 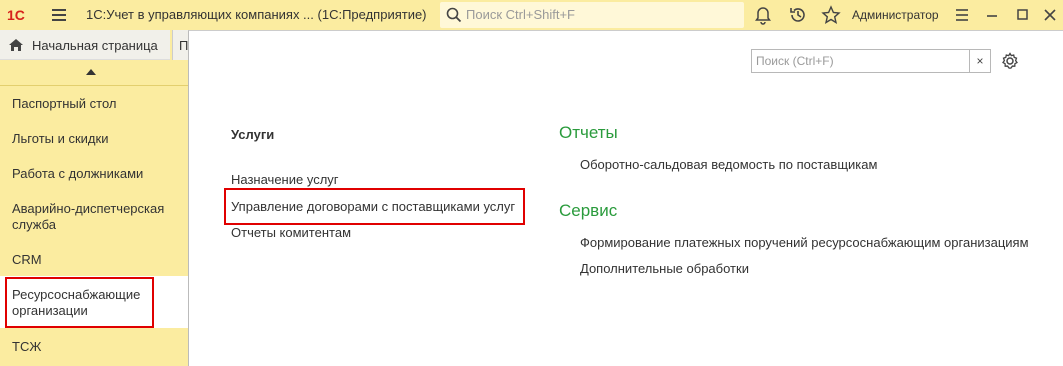 What do you see at coordinates (291, 232) in the screenshot?
I see `link-commissioner-reports: Отчеты комитентам` at bounding box center [291, 232].